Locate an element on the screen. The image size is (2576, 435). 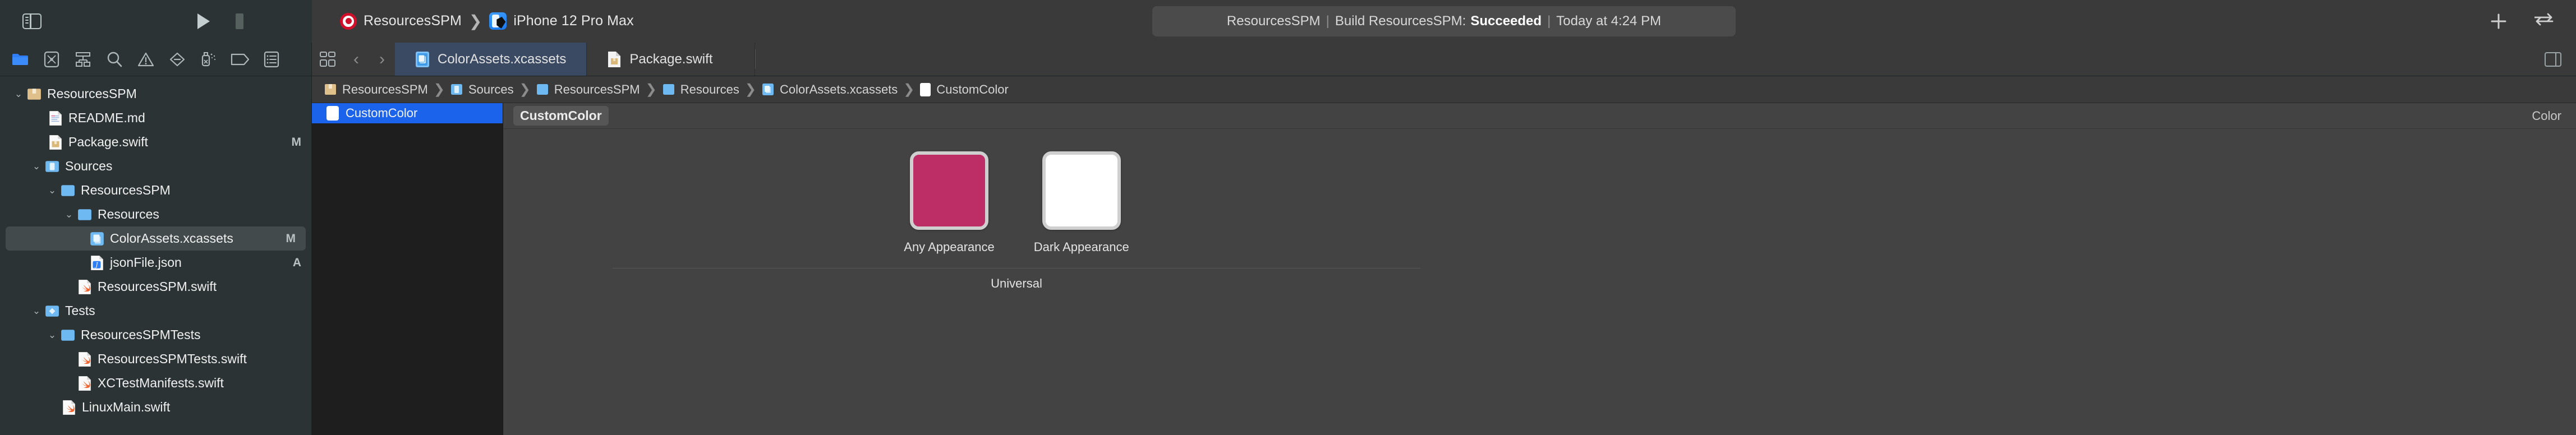
breadcrumb-label: Resources is located at coordinates (709, 89).